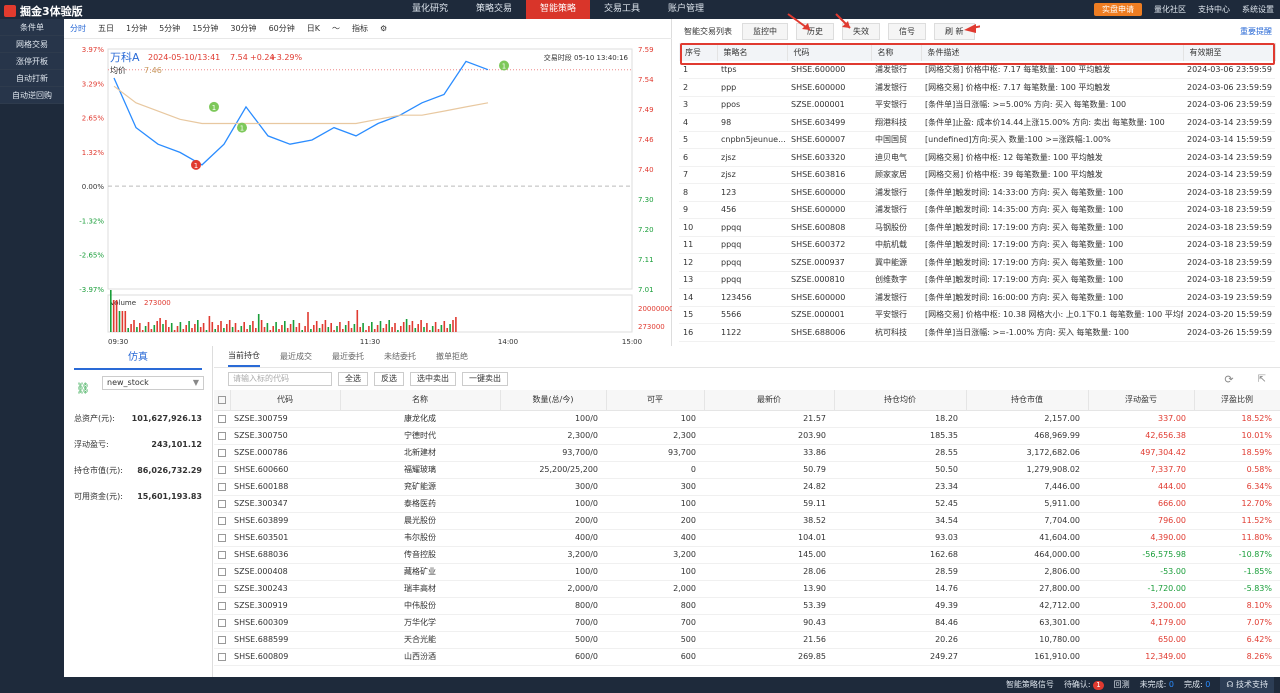 The width and height of the screenshot is (1280, 693). I want to click on refresh-button: 刷 新, so click(954, 31).